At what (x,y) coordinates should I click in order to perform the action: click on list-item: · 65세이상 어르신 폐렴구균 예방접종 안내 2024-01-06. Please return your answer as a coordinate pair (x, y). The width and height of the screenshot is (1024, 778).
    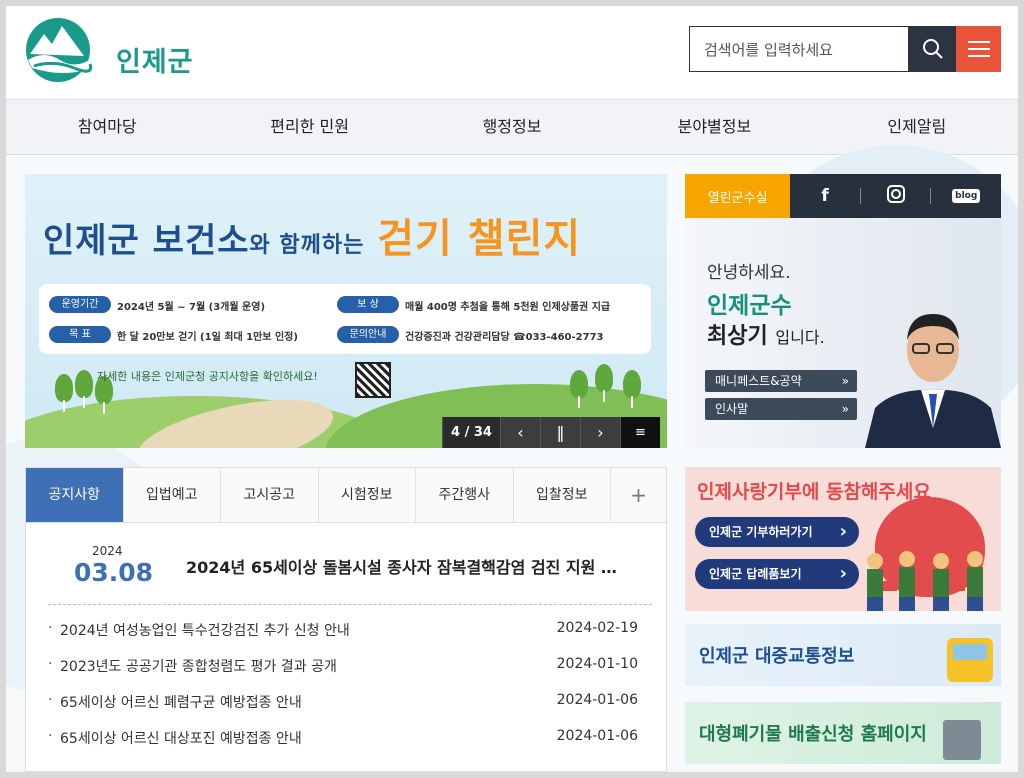
    Looking at the image, I should click on (343, 704).